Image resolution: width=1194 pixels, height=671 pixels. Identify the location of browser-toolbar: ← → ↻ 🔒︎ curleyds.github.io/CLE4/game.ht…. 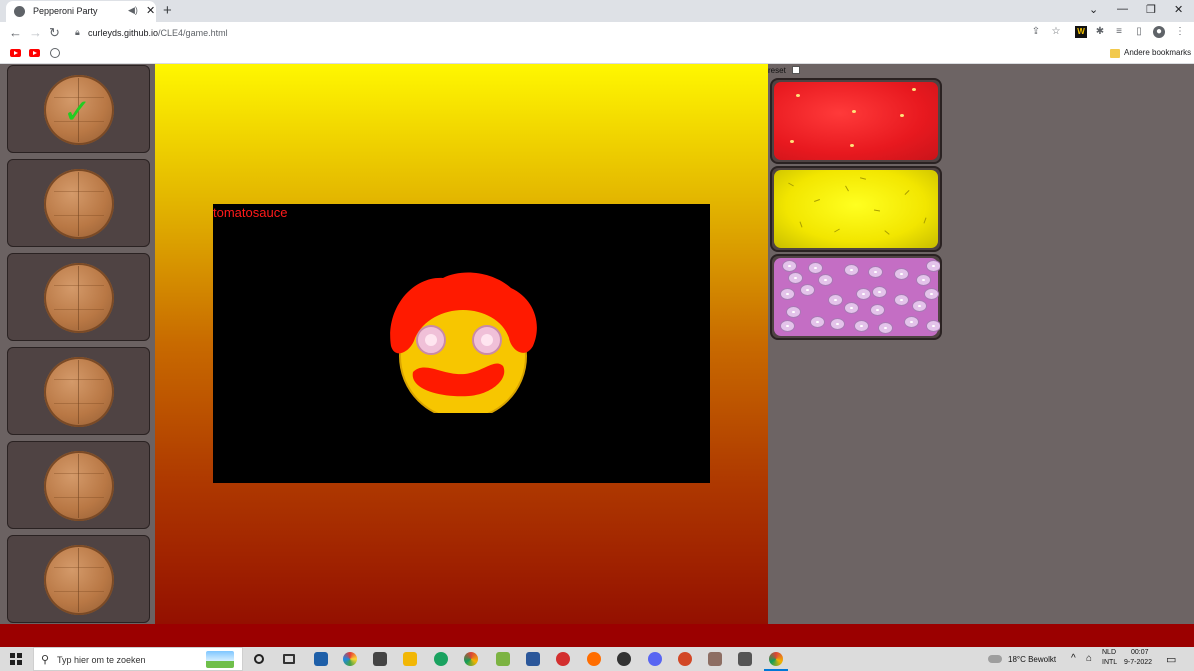
(597, 33).